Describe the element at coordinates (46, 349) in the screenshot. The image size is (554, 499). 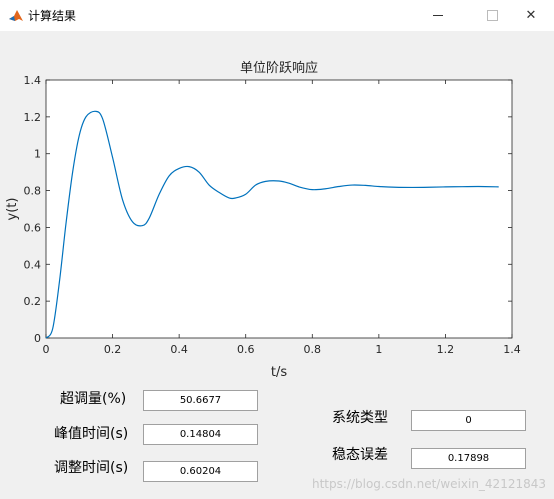
I see `x-tick-label: 0` at that location.